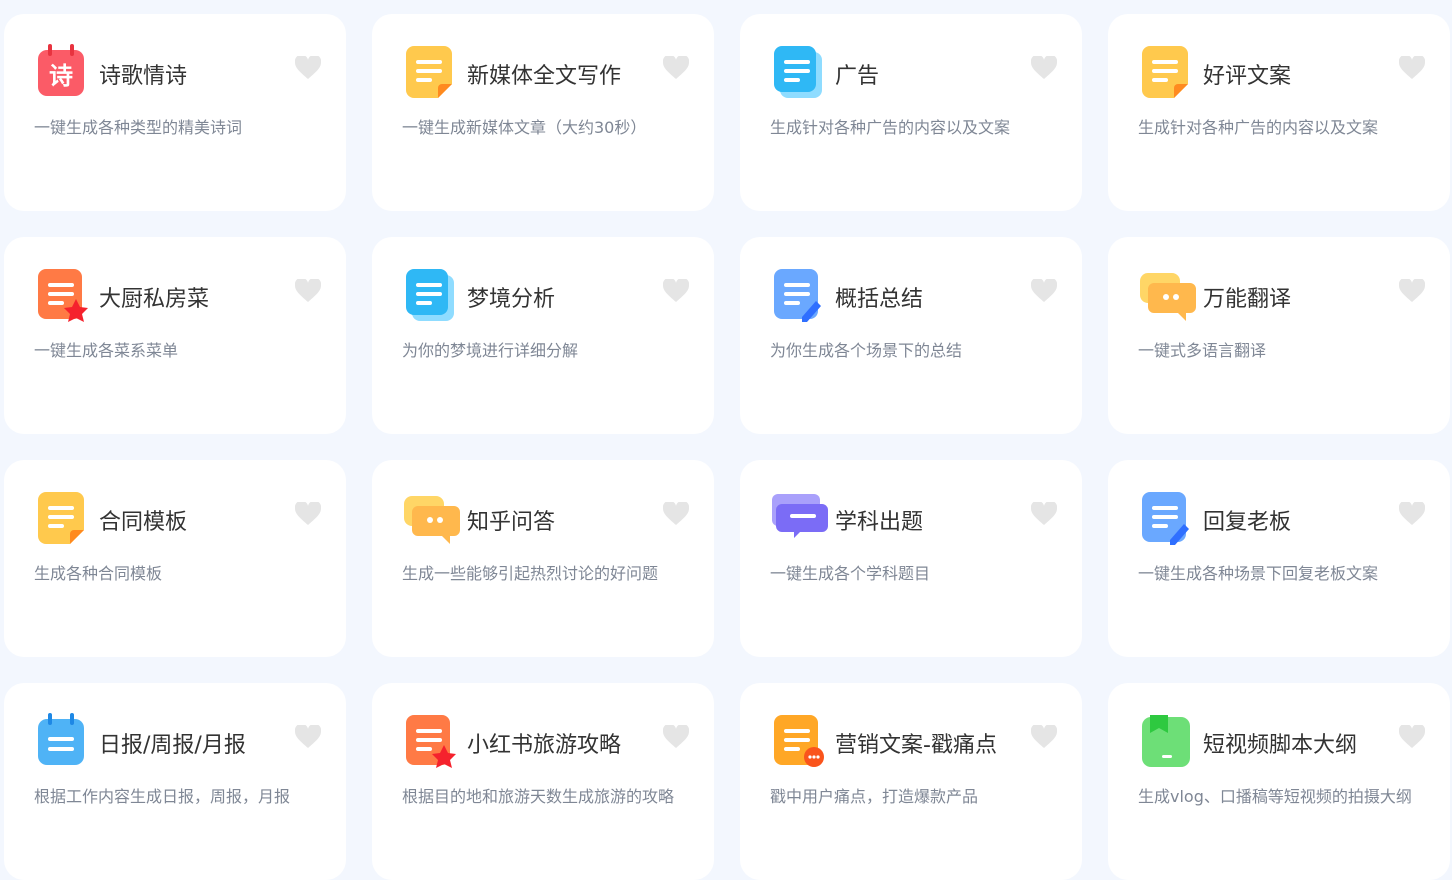 The height and width of the screenshot is (880, 1452). What do you see at coordinates (172, 745) in the screenshot?
I see `card-title: 日报/周报/月报` at bounding box center [172, 745].